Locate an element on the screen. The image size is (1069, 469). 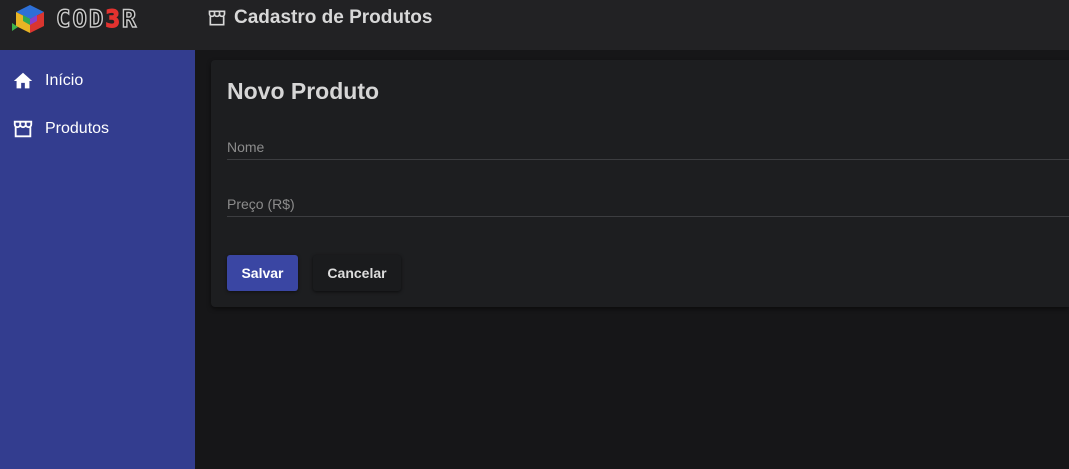
price-field is located at coordinates (648, 204).